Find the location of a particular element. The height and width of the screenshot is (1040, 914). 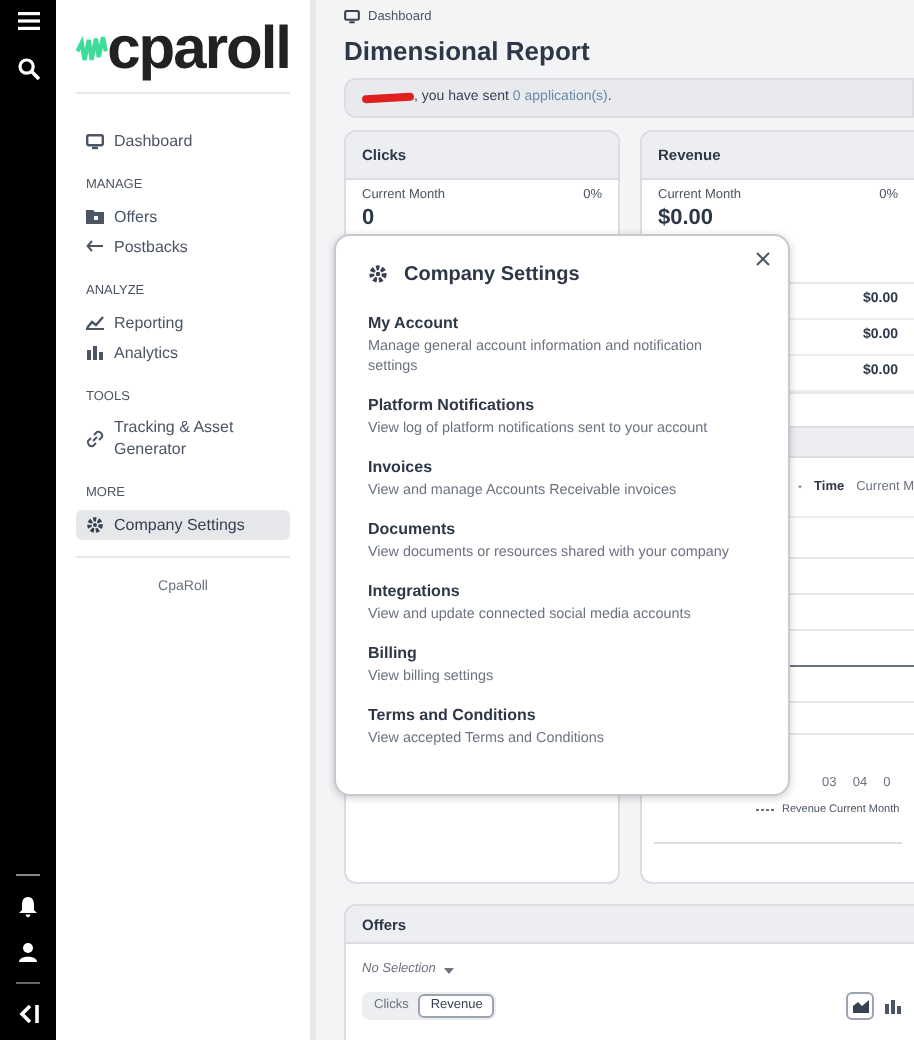

chart-type-button is located at coordinates (860, 1006).